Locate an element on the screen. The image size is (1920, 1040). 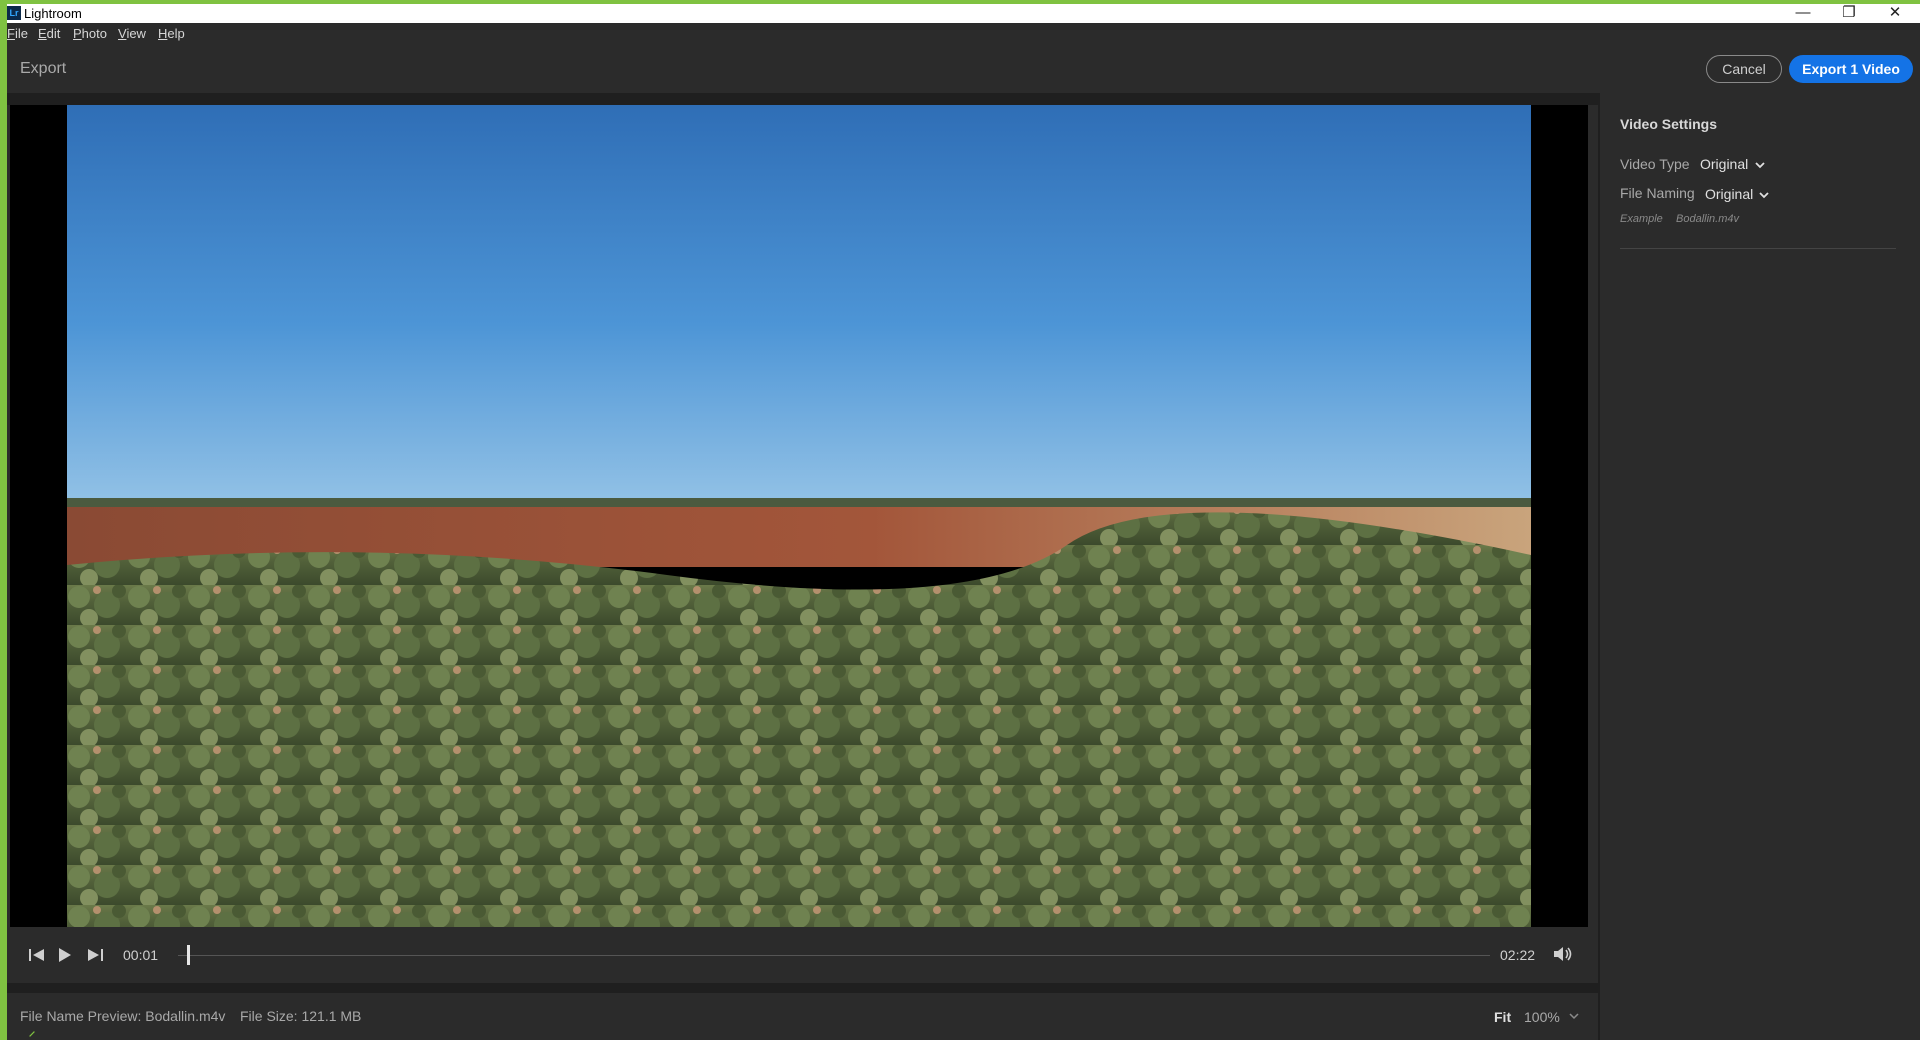
file-name-preview: File Name Preview: Bodallin.m4v is located at coordinates (123, 1016).